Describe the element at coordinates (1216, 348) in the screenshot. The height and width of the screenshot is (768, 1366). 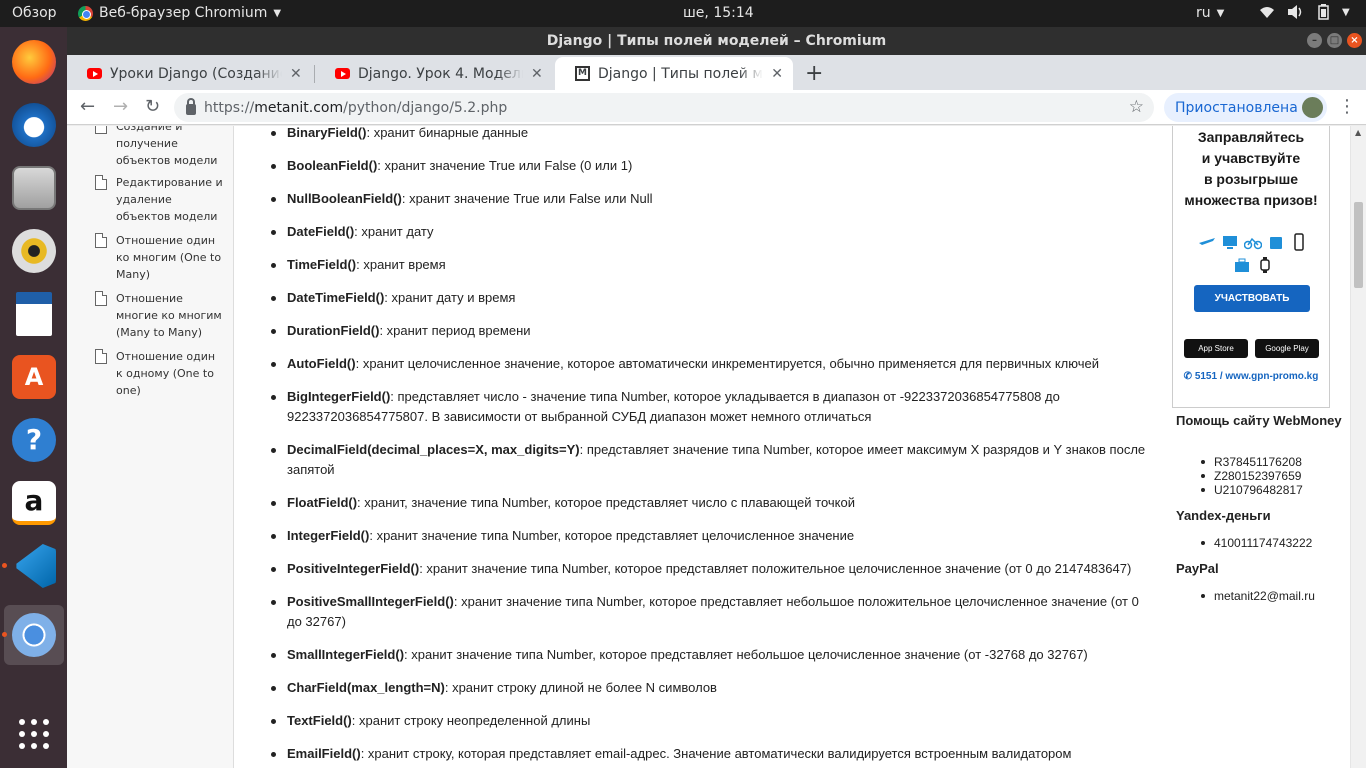
I see `app-store-badge: App Store` at that location.